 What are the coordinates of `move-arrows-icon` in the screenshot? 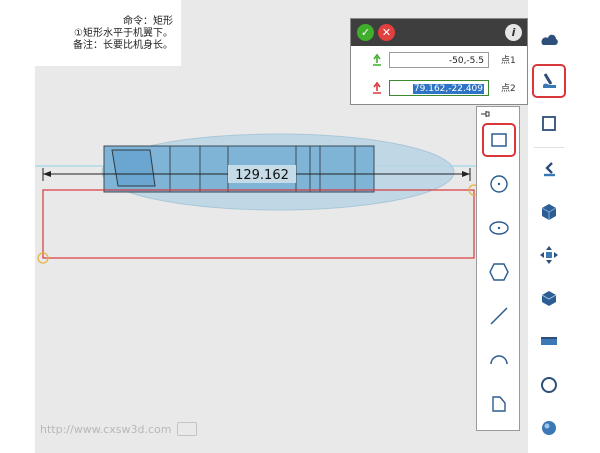 It's located at (549, 255).